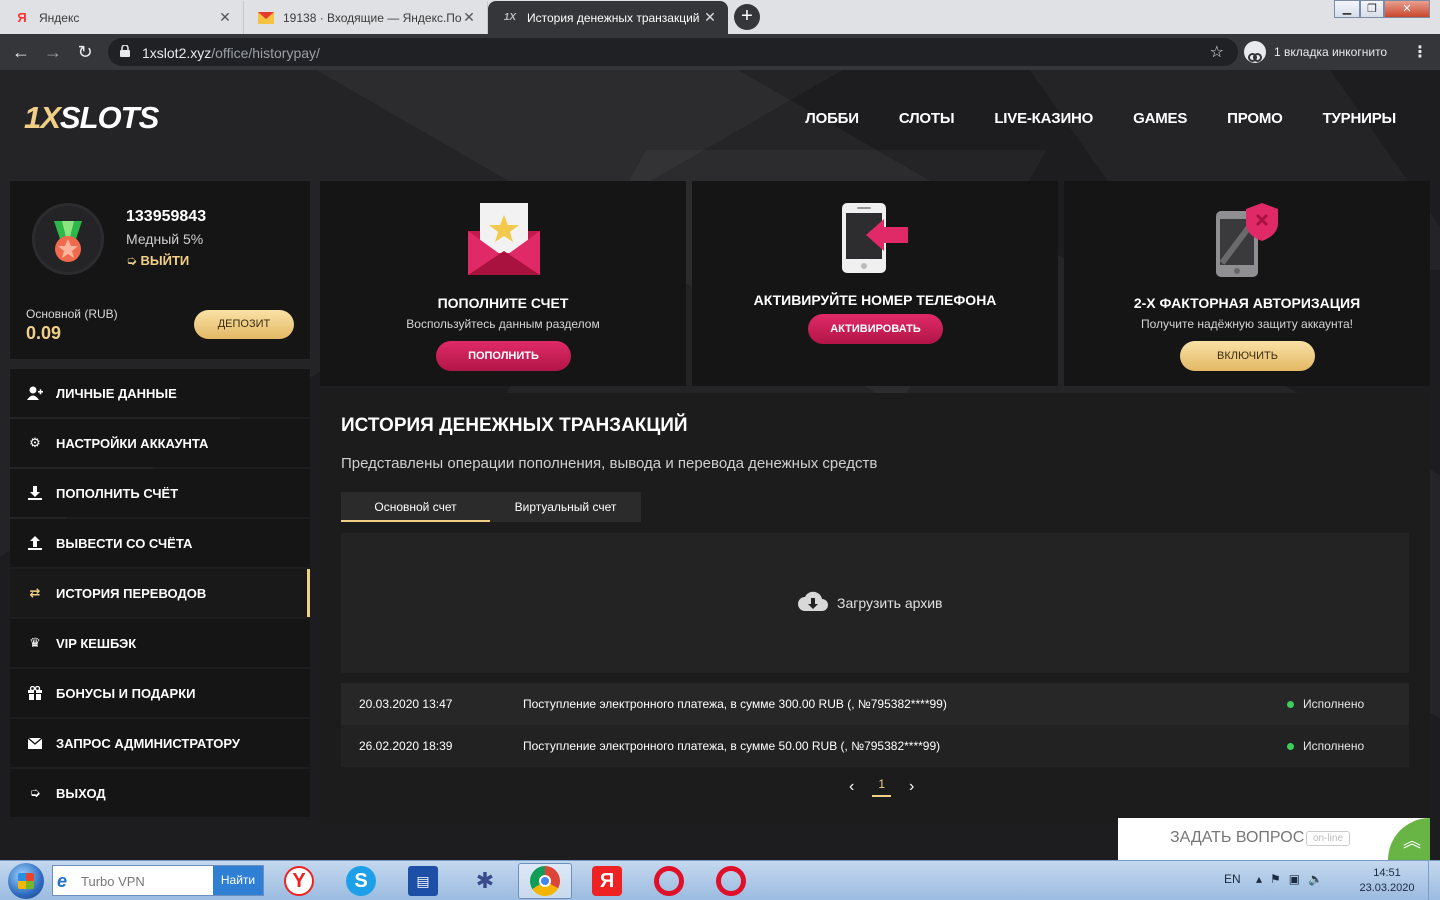 Image resolution: width=1440 pixels, height=900 pixels. What do you see at coordinates (244, 324) in the screenshot?
I see `deposit-button: ДЕПОЗИТ` at bounding box center [244, 324].